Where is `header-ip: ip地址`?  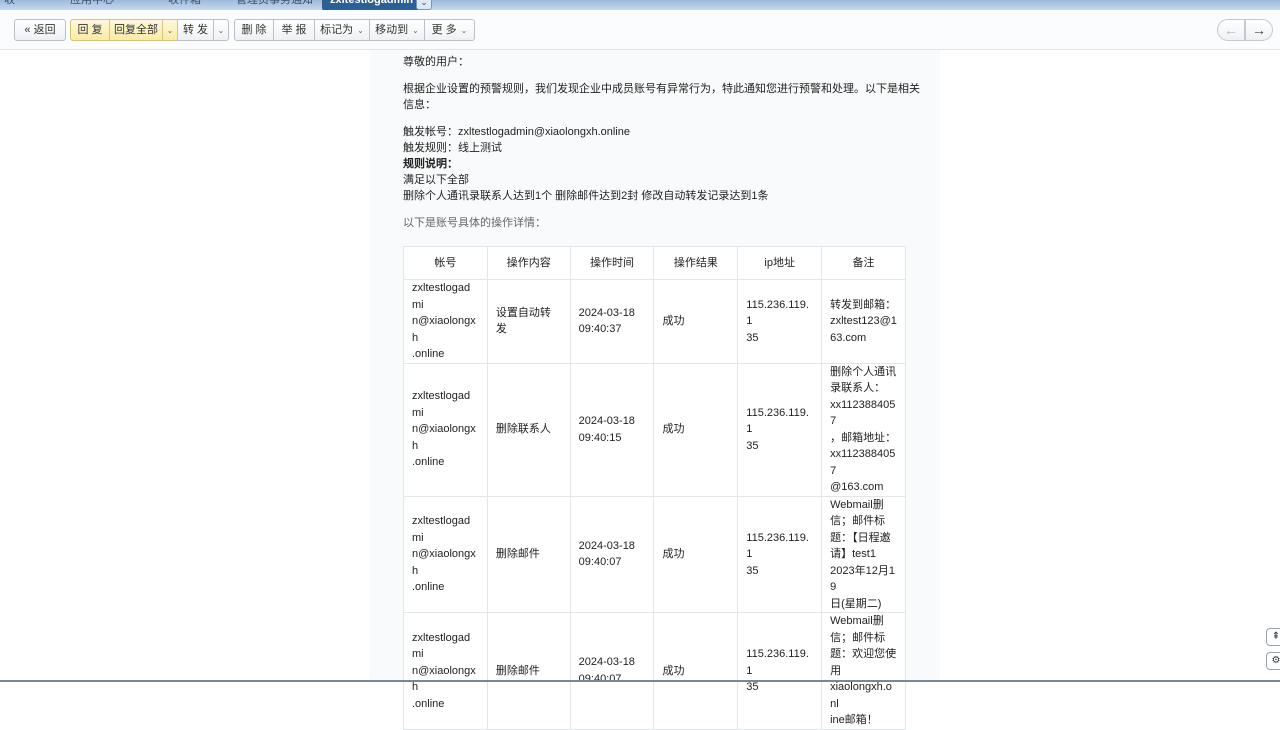 header-ip: ip地址 is located at coordinates (780, 263).